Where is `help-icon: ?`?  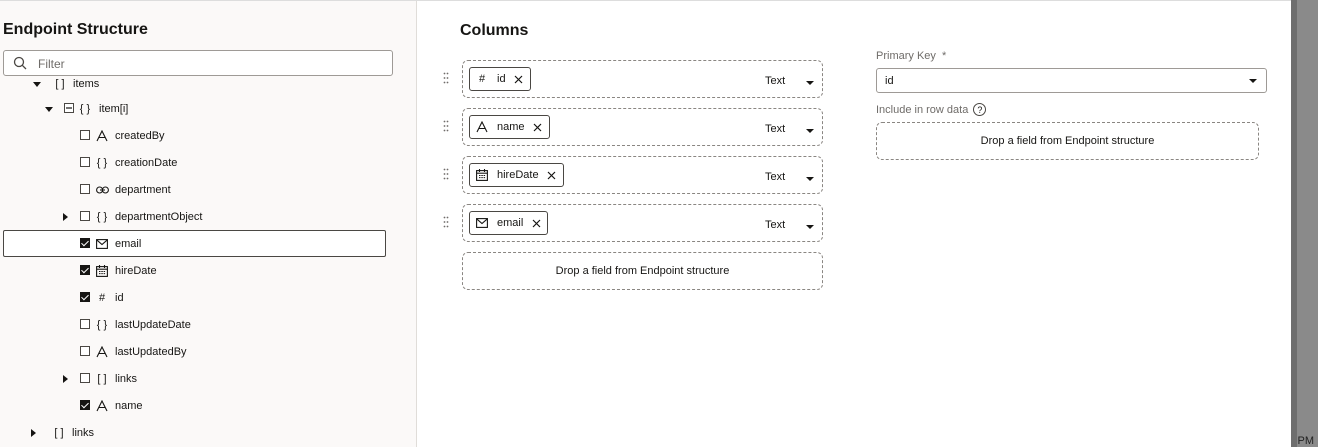
help-icon: ? is located at coordinates (980, 109).